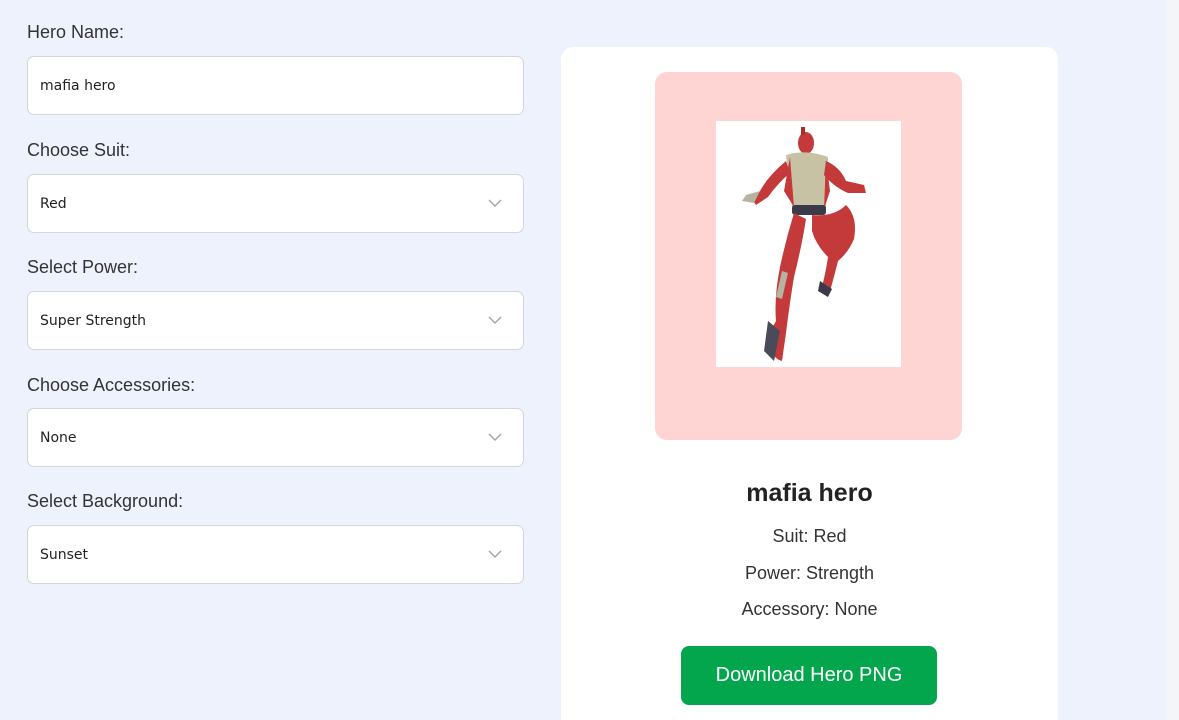  What do you see at coordinates (804, 244) in the screenshot?
I see `superhero-figure` at bounding box center [804, 244].